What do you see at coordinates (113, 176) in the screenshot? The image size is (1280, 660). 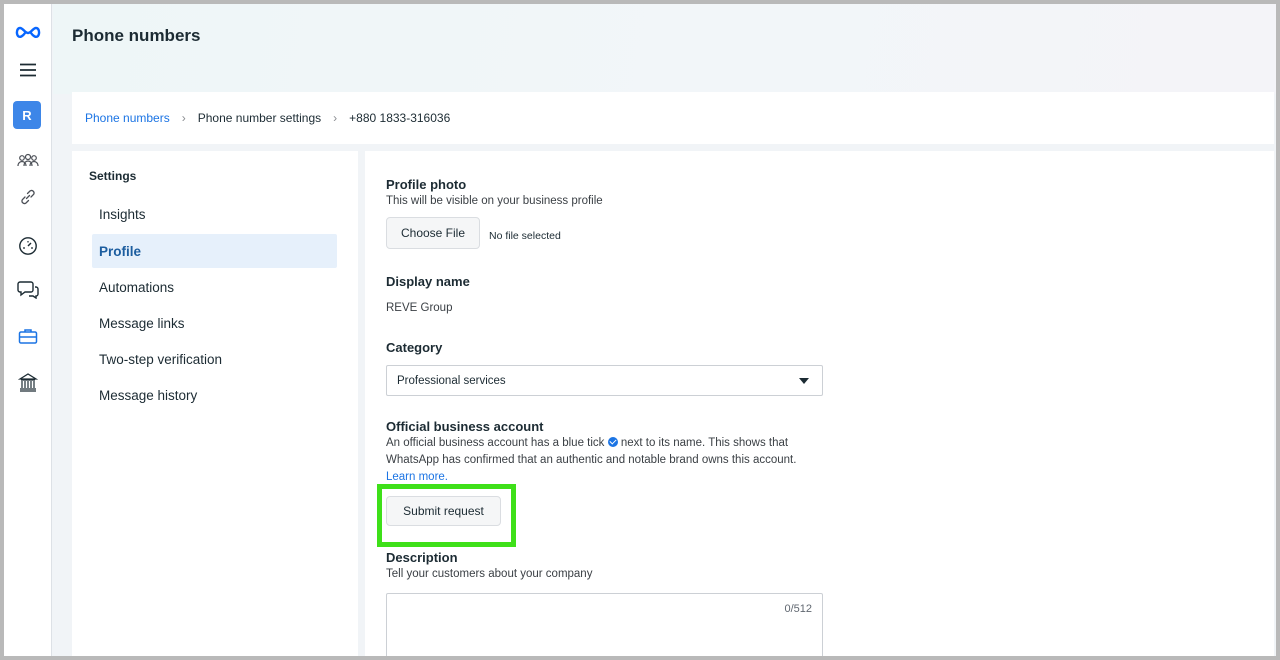 I see `settings-heading: Settings` at bounding box center [113, 176].